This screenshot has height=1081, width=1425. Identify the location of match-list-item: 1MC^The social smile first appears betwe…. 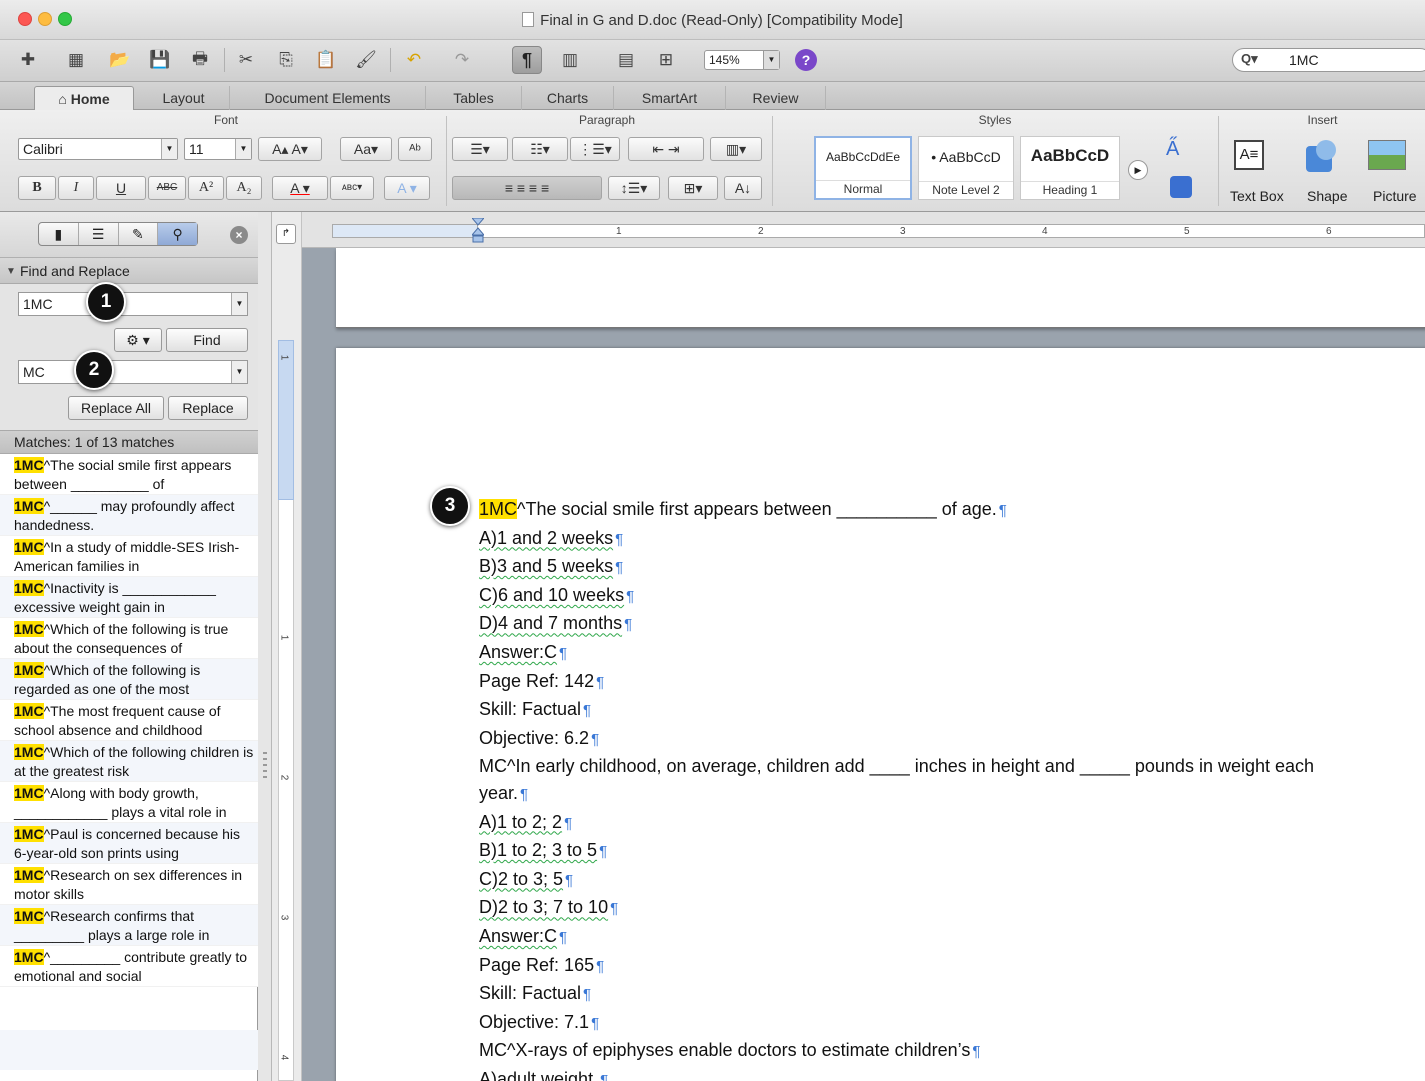
(129, 474).